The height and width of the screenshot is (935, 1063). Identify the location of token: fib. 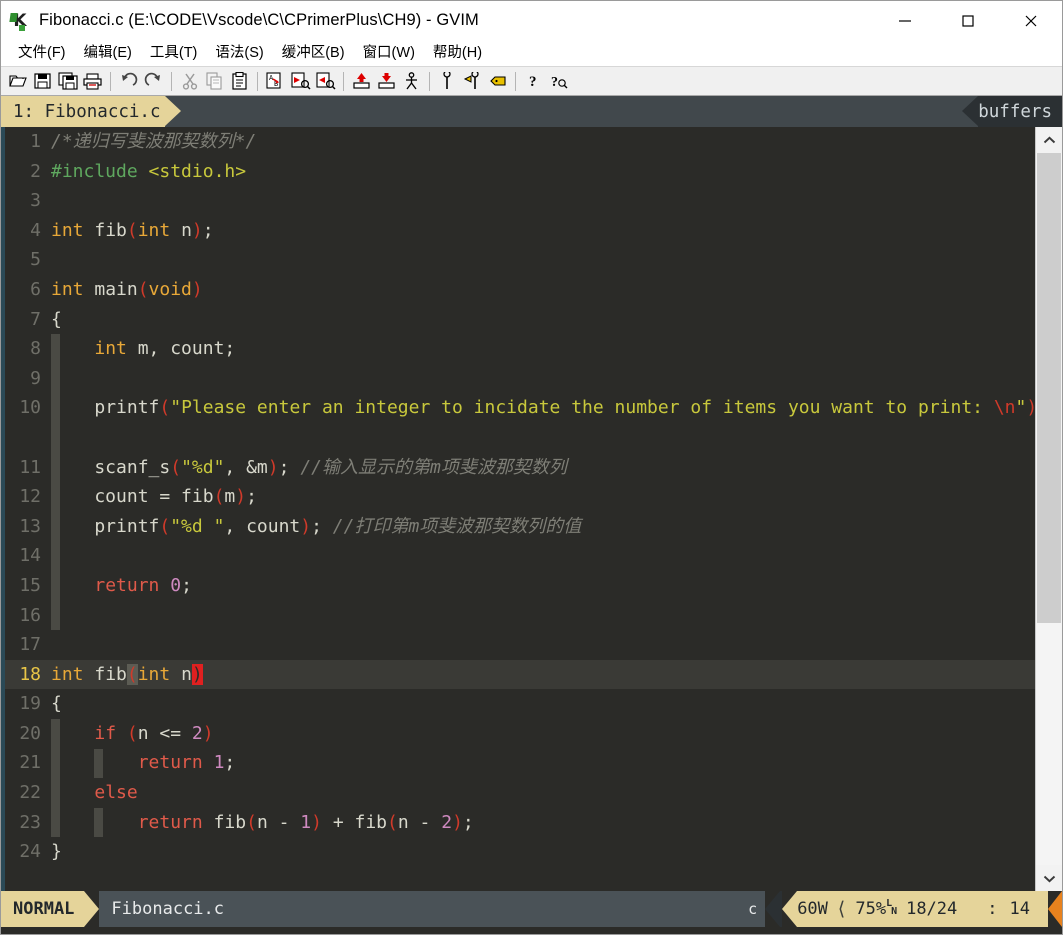
(105, 230).